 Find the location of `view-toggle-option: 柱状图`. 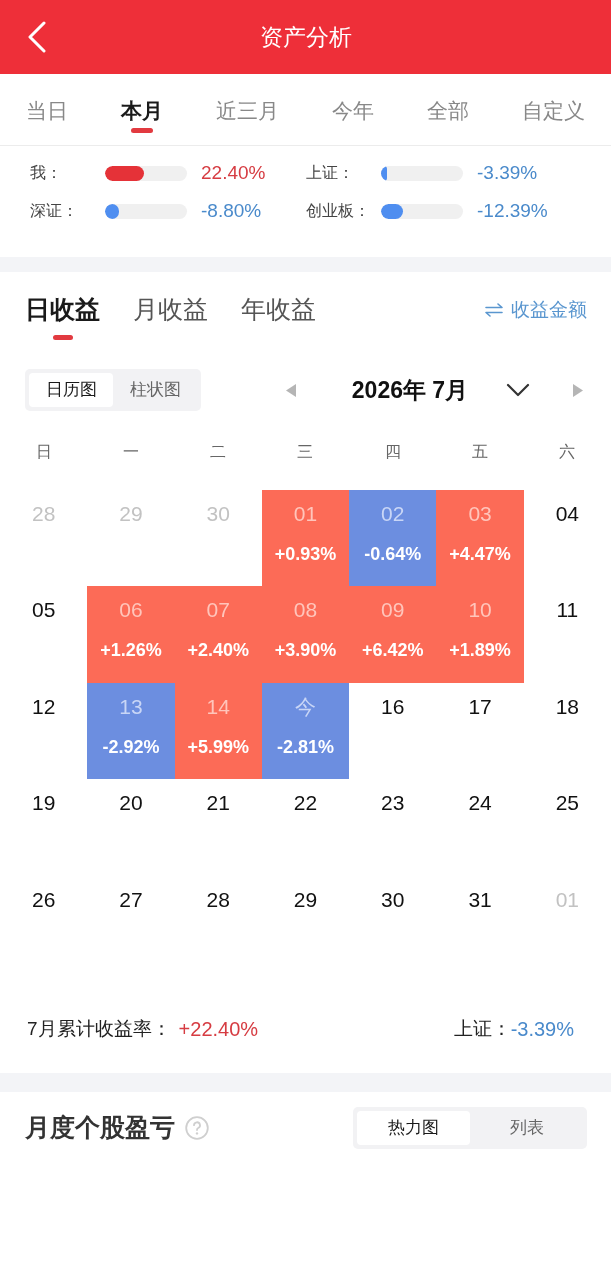

view-toggle-option: 柱状图 is located at coordinates (155, 390).